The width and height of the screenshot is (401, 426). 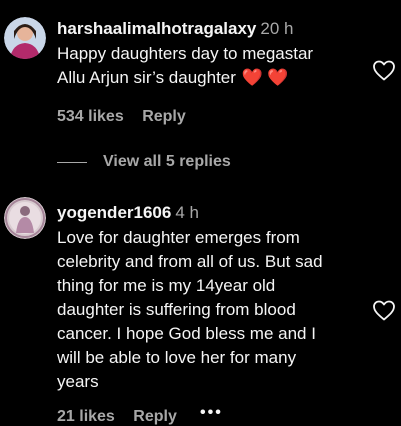 I want to click on comment-text-line: thing for me is my 14year old, so click(x=166, y=285).